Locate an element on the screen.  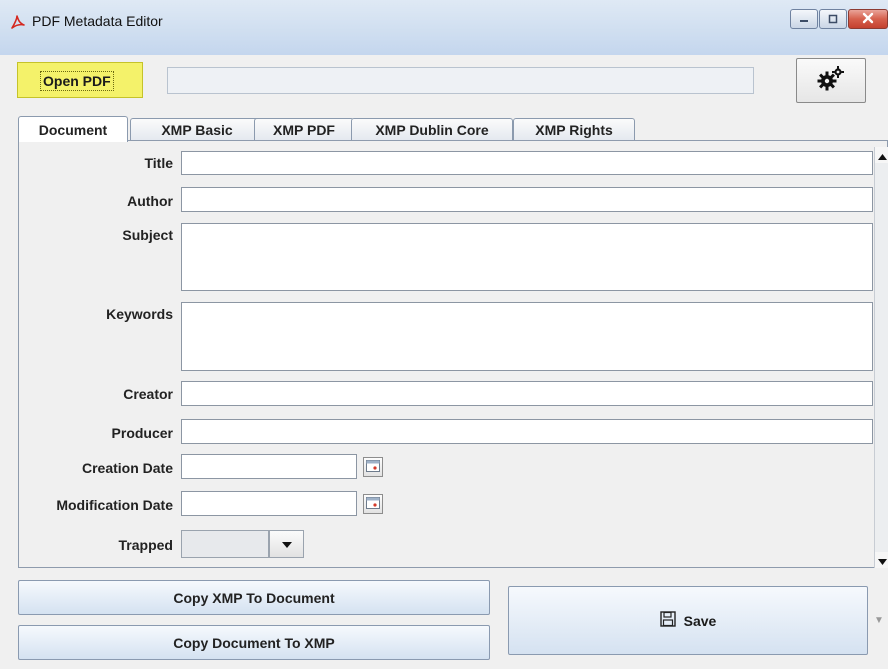
creator-field is located at coordinates (527, 393).